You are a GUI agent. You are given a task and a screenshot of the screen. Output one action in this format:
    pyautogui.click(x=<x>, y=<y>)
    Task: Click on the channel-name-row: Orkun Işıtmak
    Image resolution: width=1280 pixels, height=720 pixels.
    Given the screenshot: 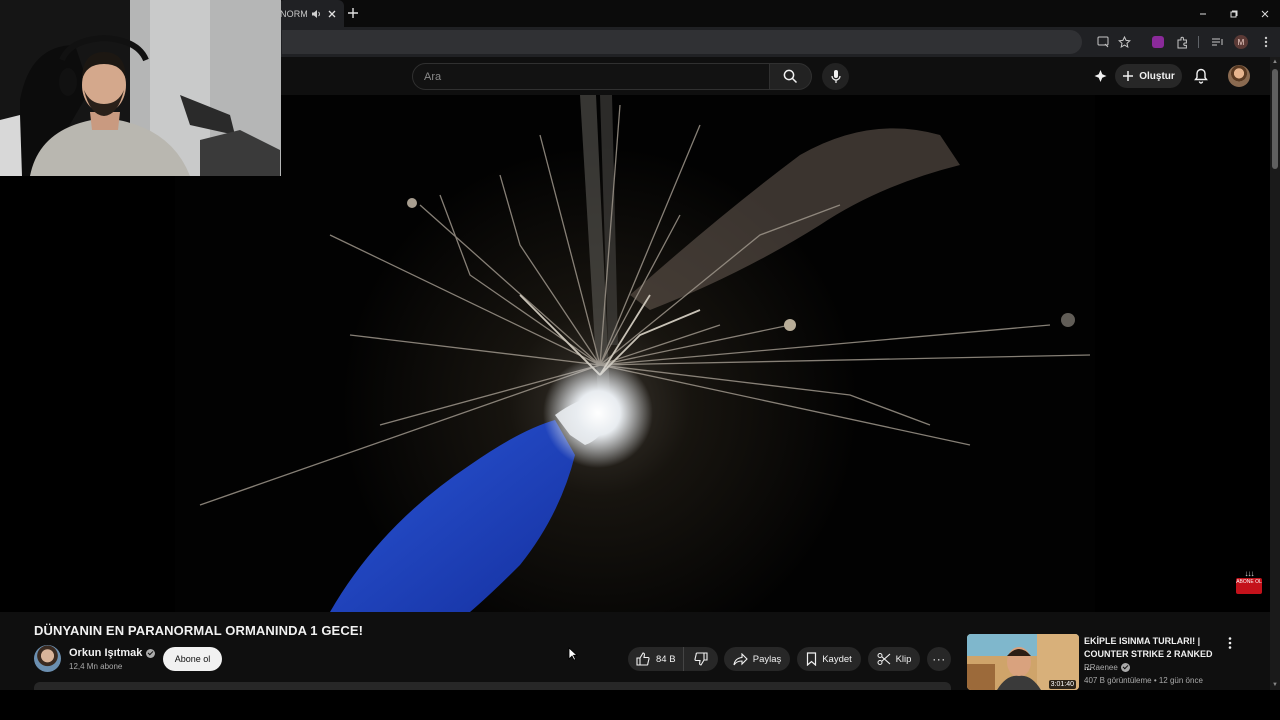 What is the action you would take?
    pyautogui.click(x=112, y=653)
    